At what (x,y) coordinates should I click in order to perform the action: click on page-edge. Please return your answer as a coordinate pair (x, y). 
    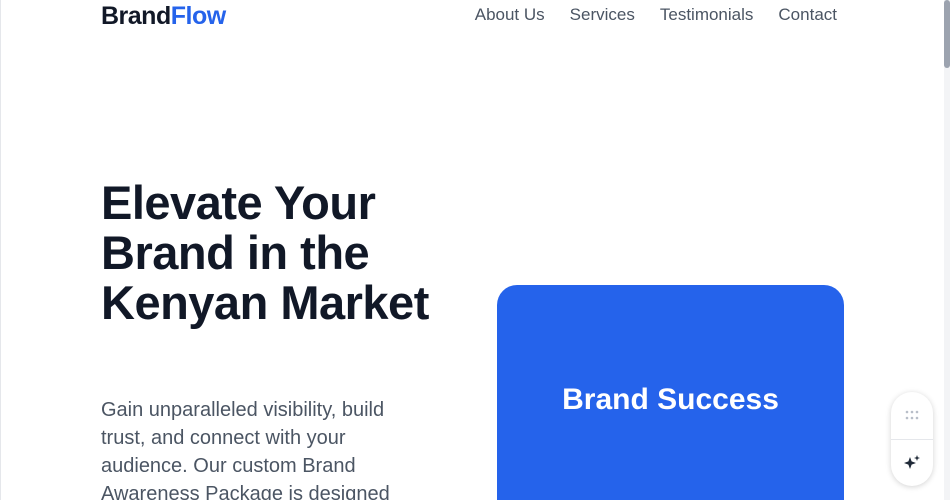
    Looking at the image, I should click on (0, 250).